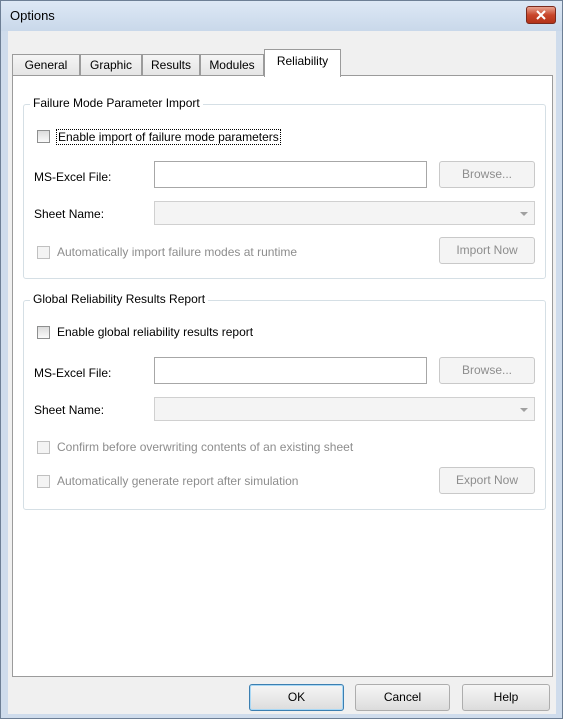  What do you see at coordinates (43, 481) in the screenshot?
I see `auto-report-checkbox` at bounding box center [43, 481].